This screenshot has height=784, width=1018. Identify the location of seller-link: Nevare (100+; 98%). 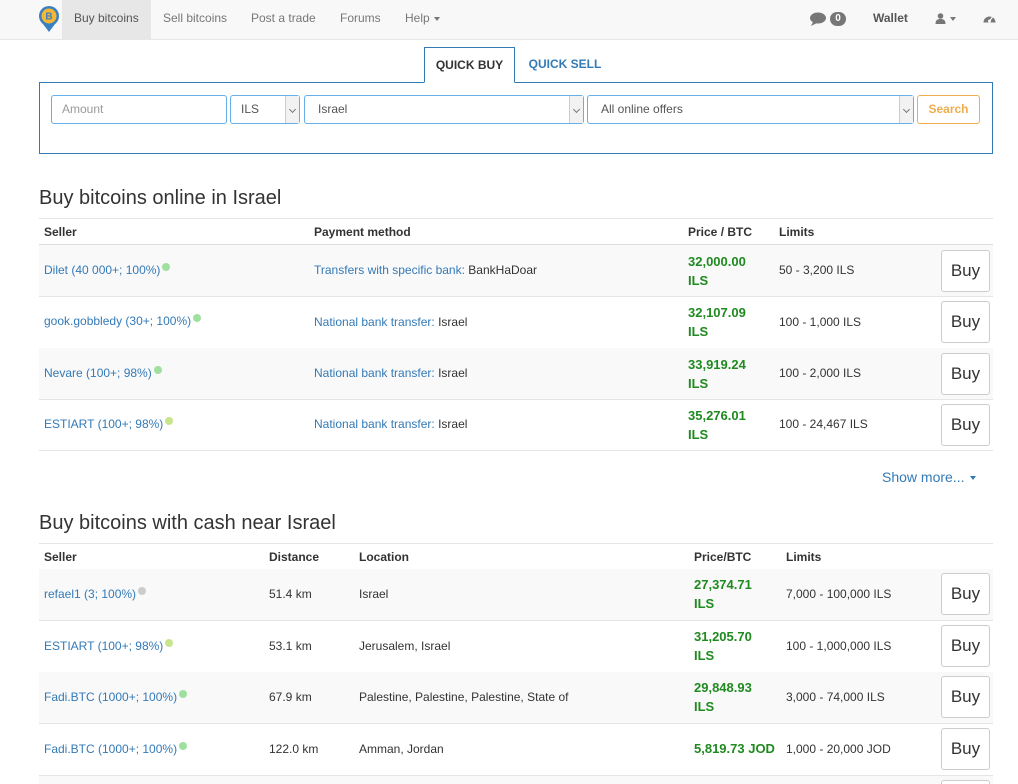
(103, 373).